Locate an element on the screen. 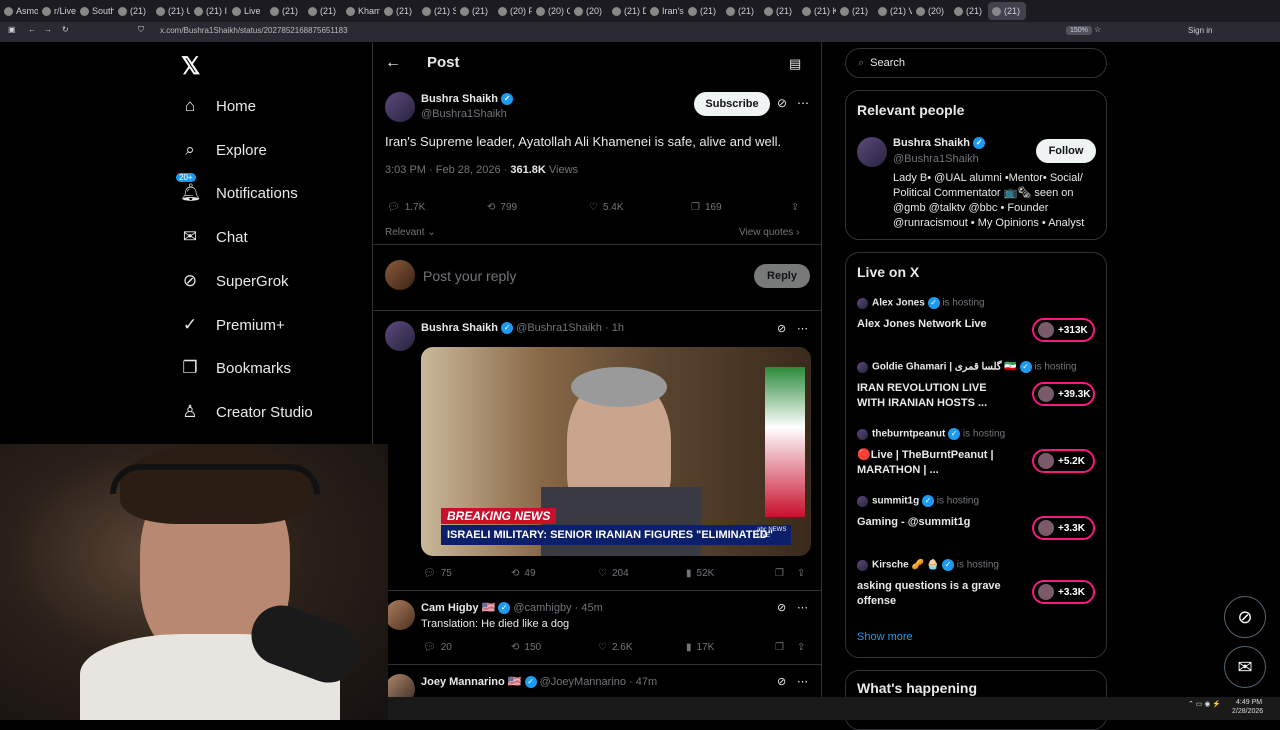 Image resolution: width=1280 pixels, height=730 pixels. reader-view-icon: ▤ is located at coordinates (795, 64).